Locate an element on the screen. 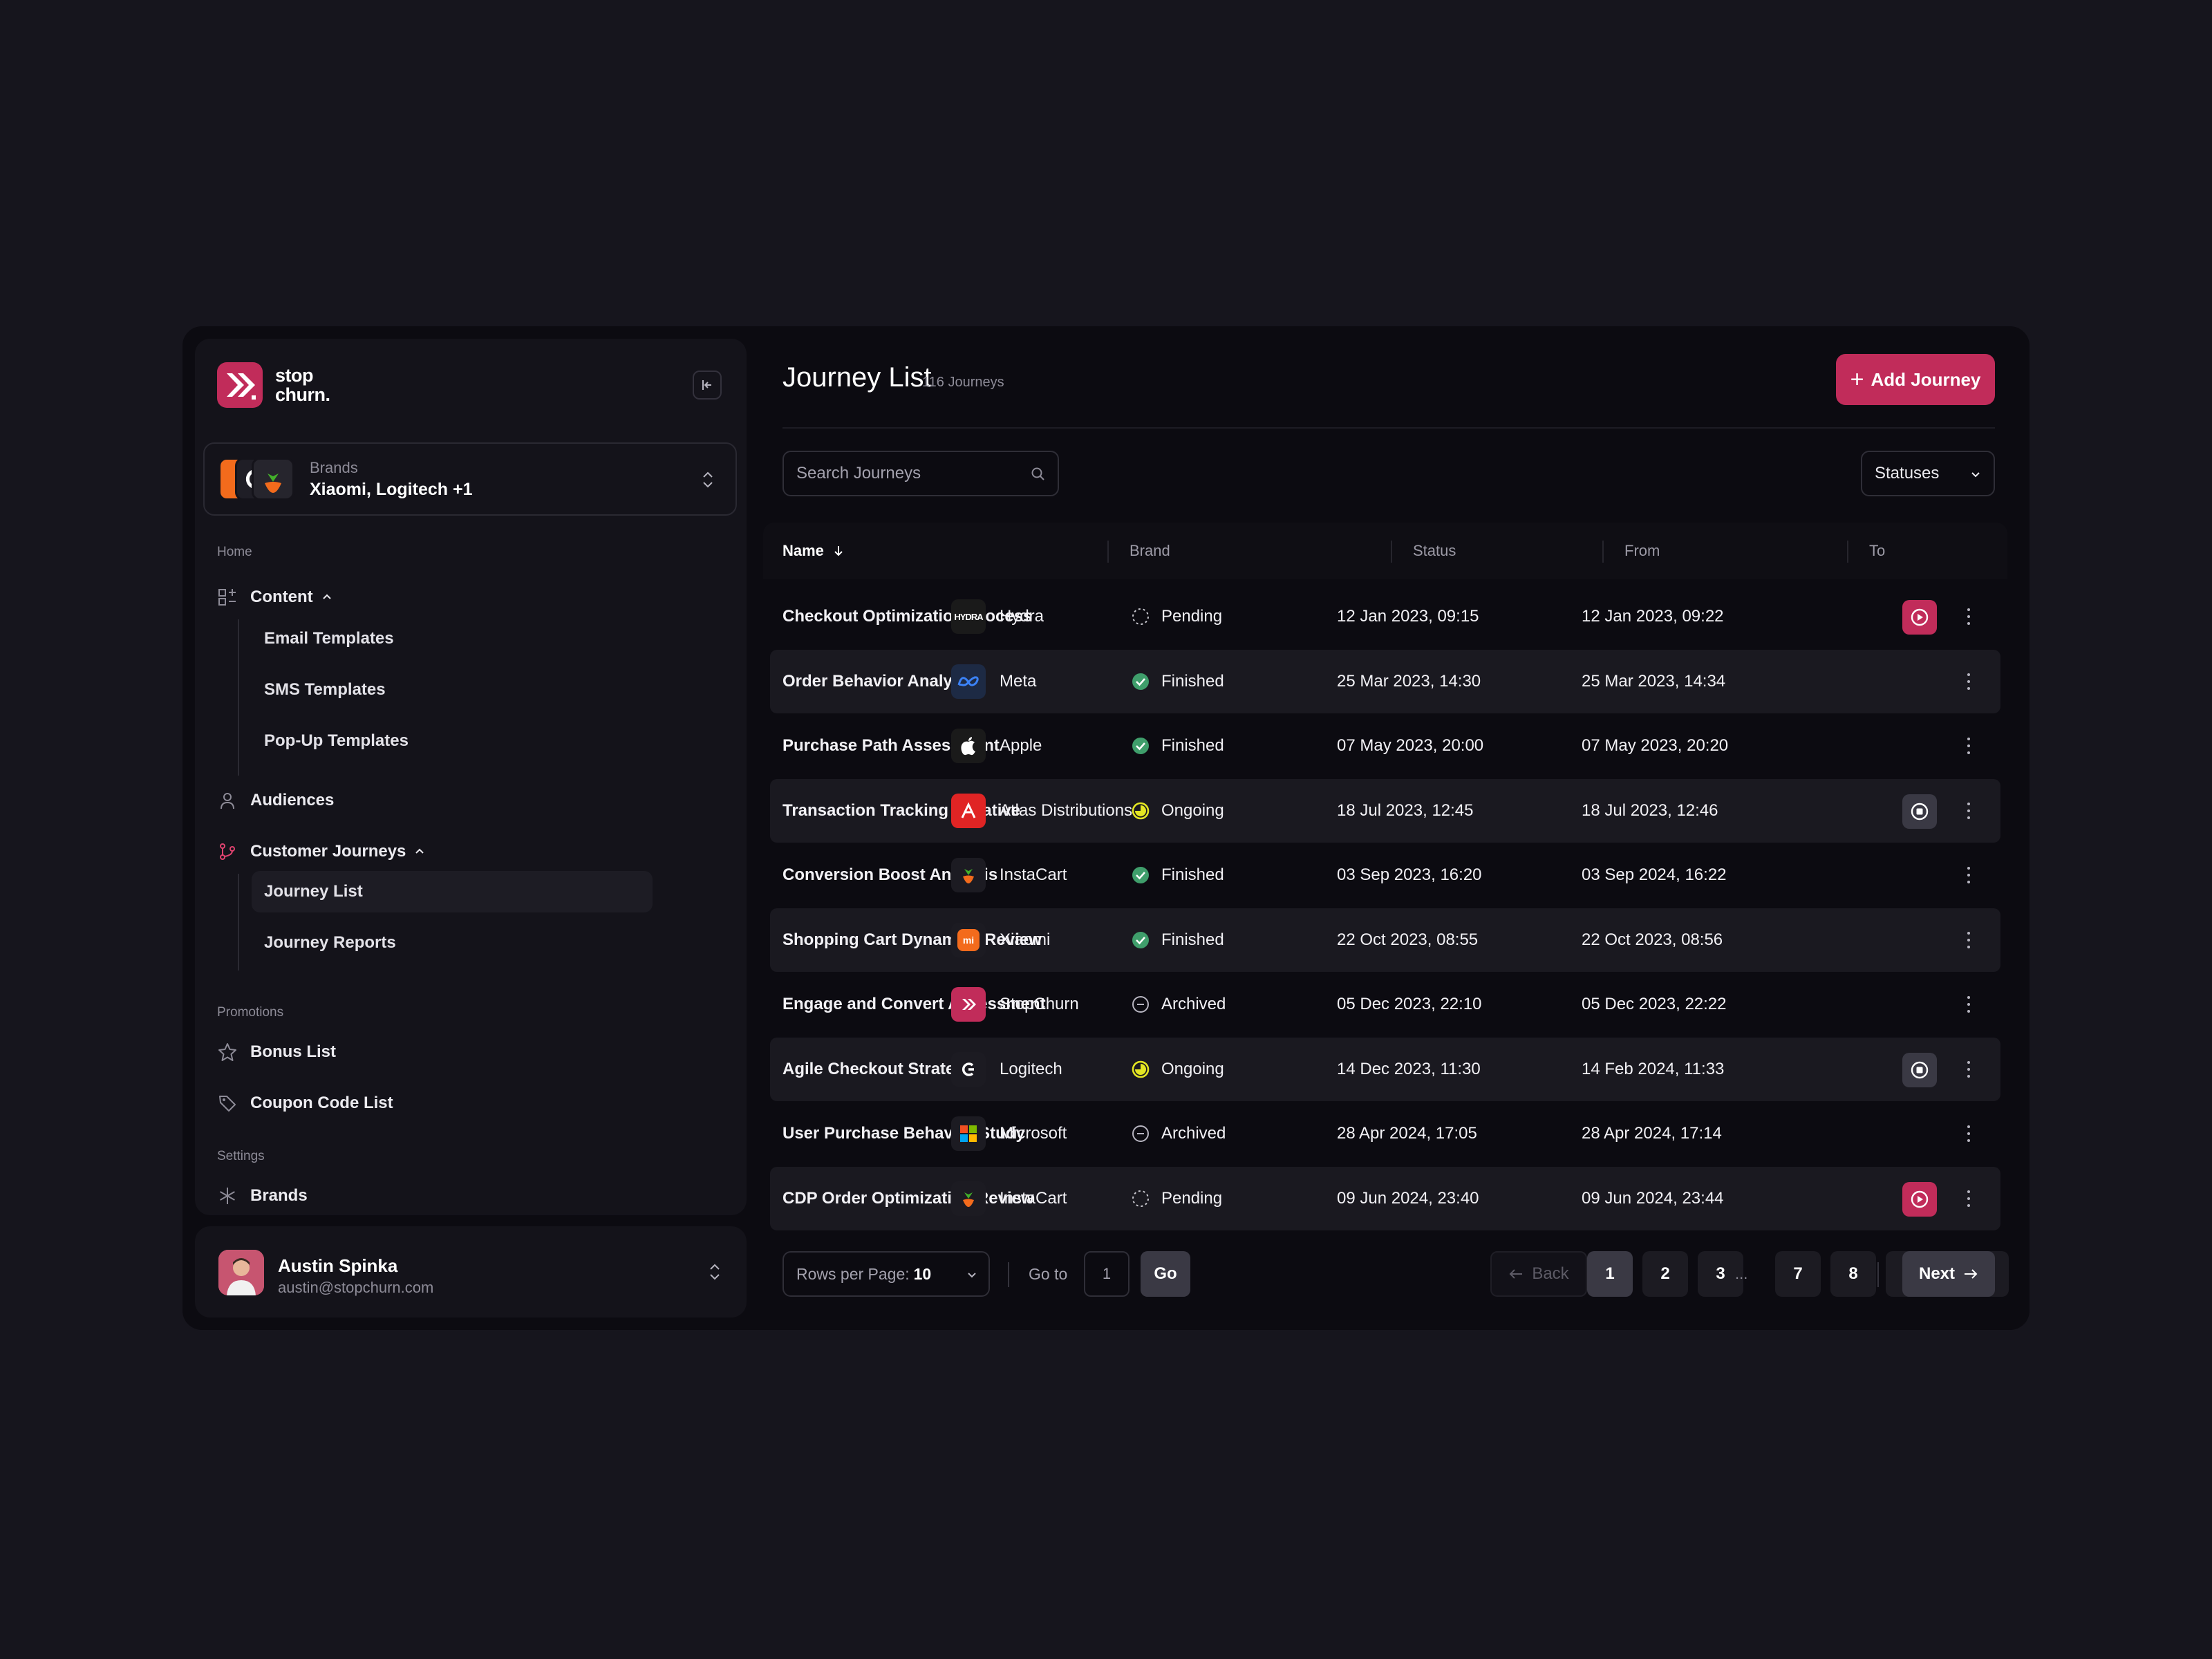  go-button: Go is located at coordinates (1166, 1274).